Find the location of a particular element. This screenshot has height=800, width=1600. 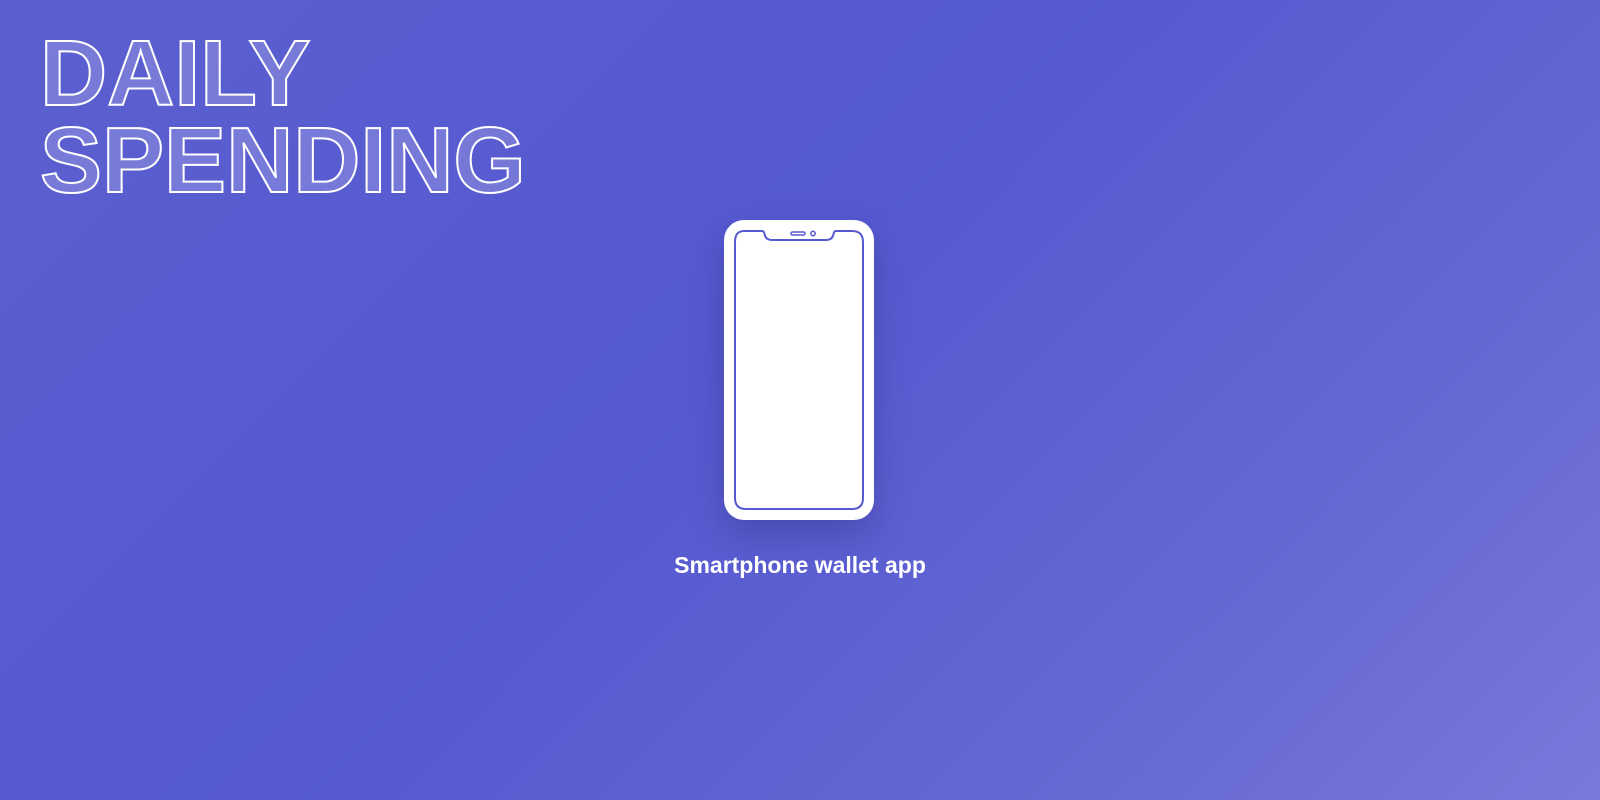

phone-caption: Smartphone wallet app is located at coordinates (800, 565).